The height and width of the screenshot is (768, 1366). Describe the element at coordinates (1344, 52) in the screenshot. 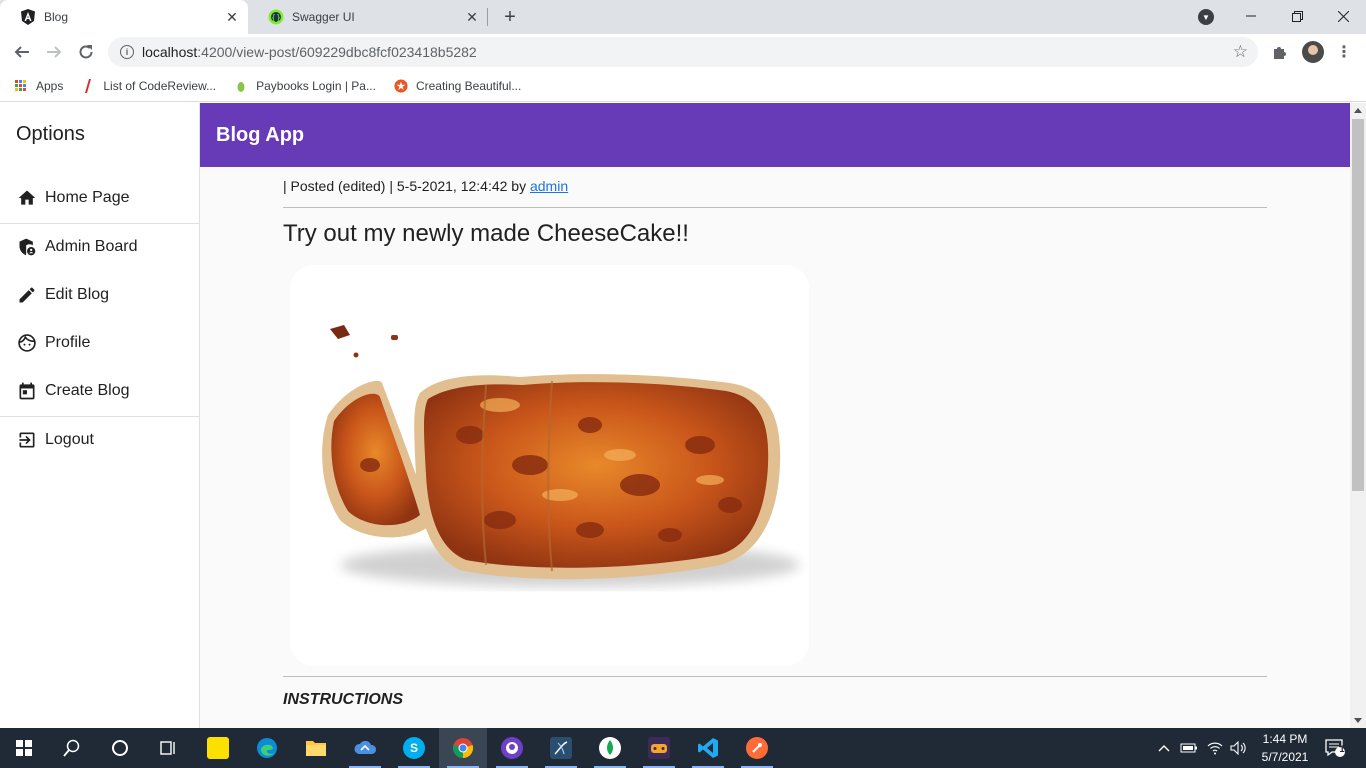

I see `browser-menu-icon: ⋮` at that location.